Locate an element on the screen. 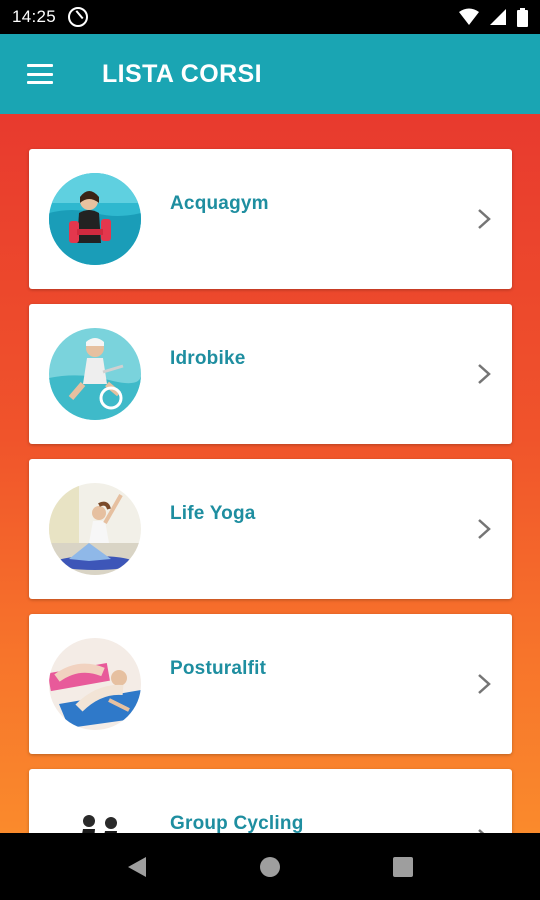 This screenshot has height=900, width=540. back-icon is located at coordinates (136, 866).